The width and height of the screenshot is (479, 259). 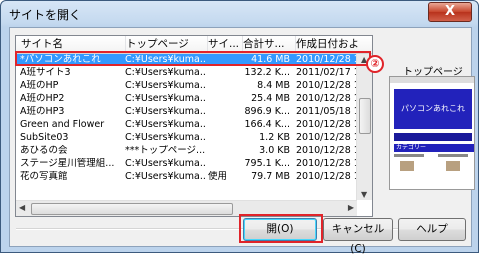 I want to click on table-cell: 花の写真館, so click(x=44, y=176).